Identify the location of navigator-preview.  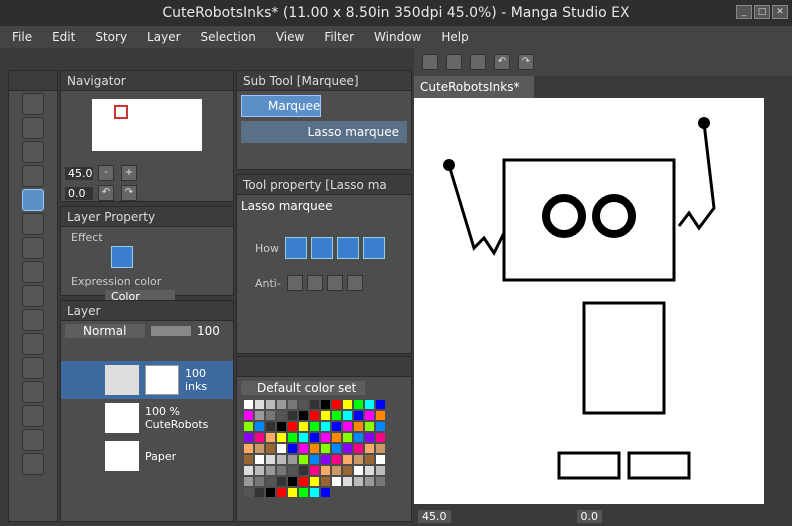
(147, 125).